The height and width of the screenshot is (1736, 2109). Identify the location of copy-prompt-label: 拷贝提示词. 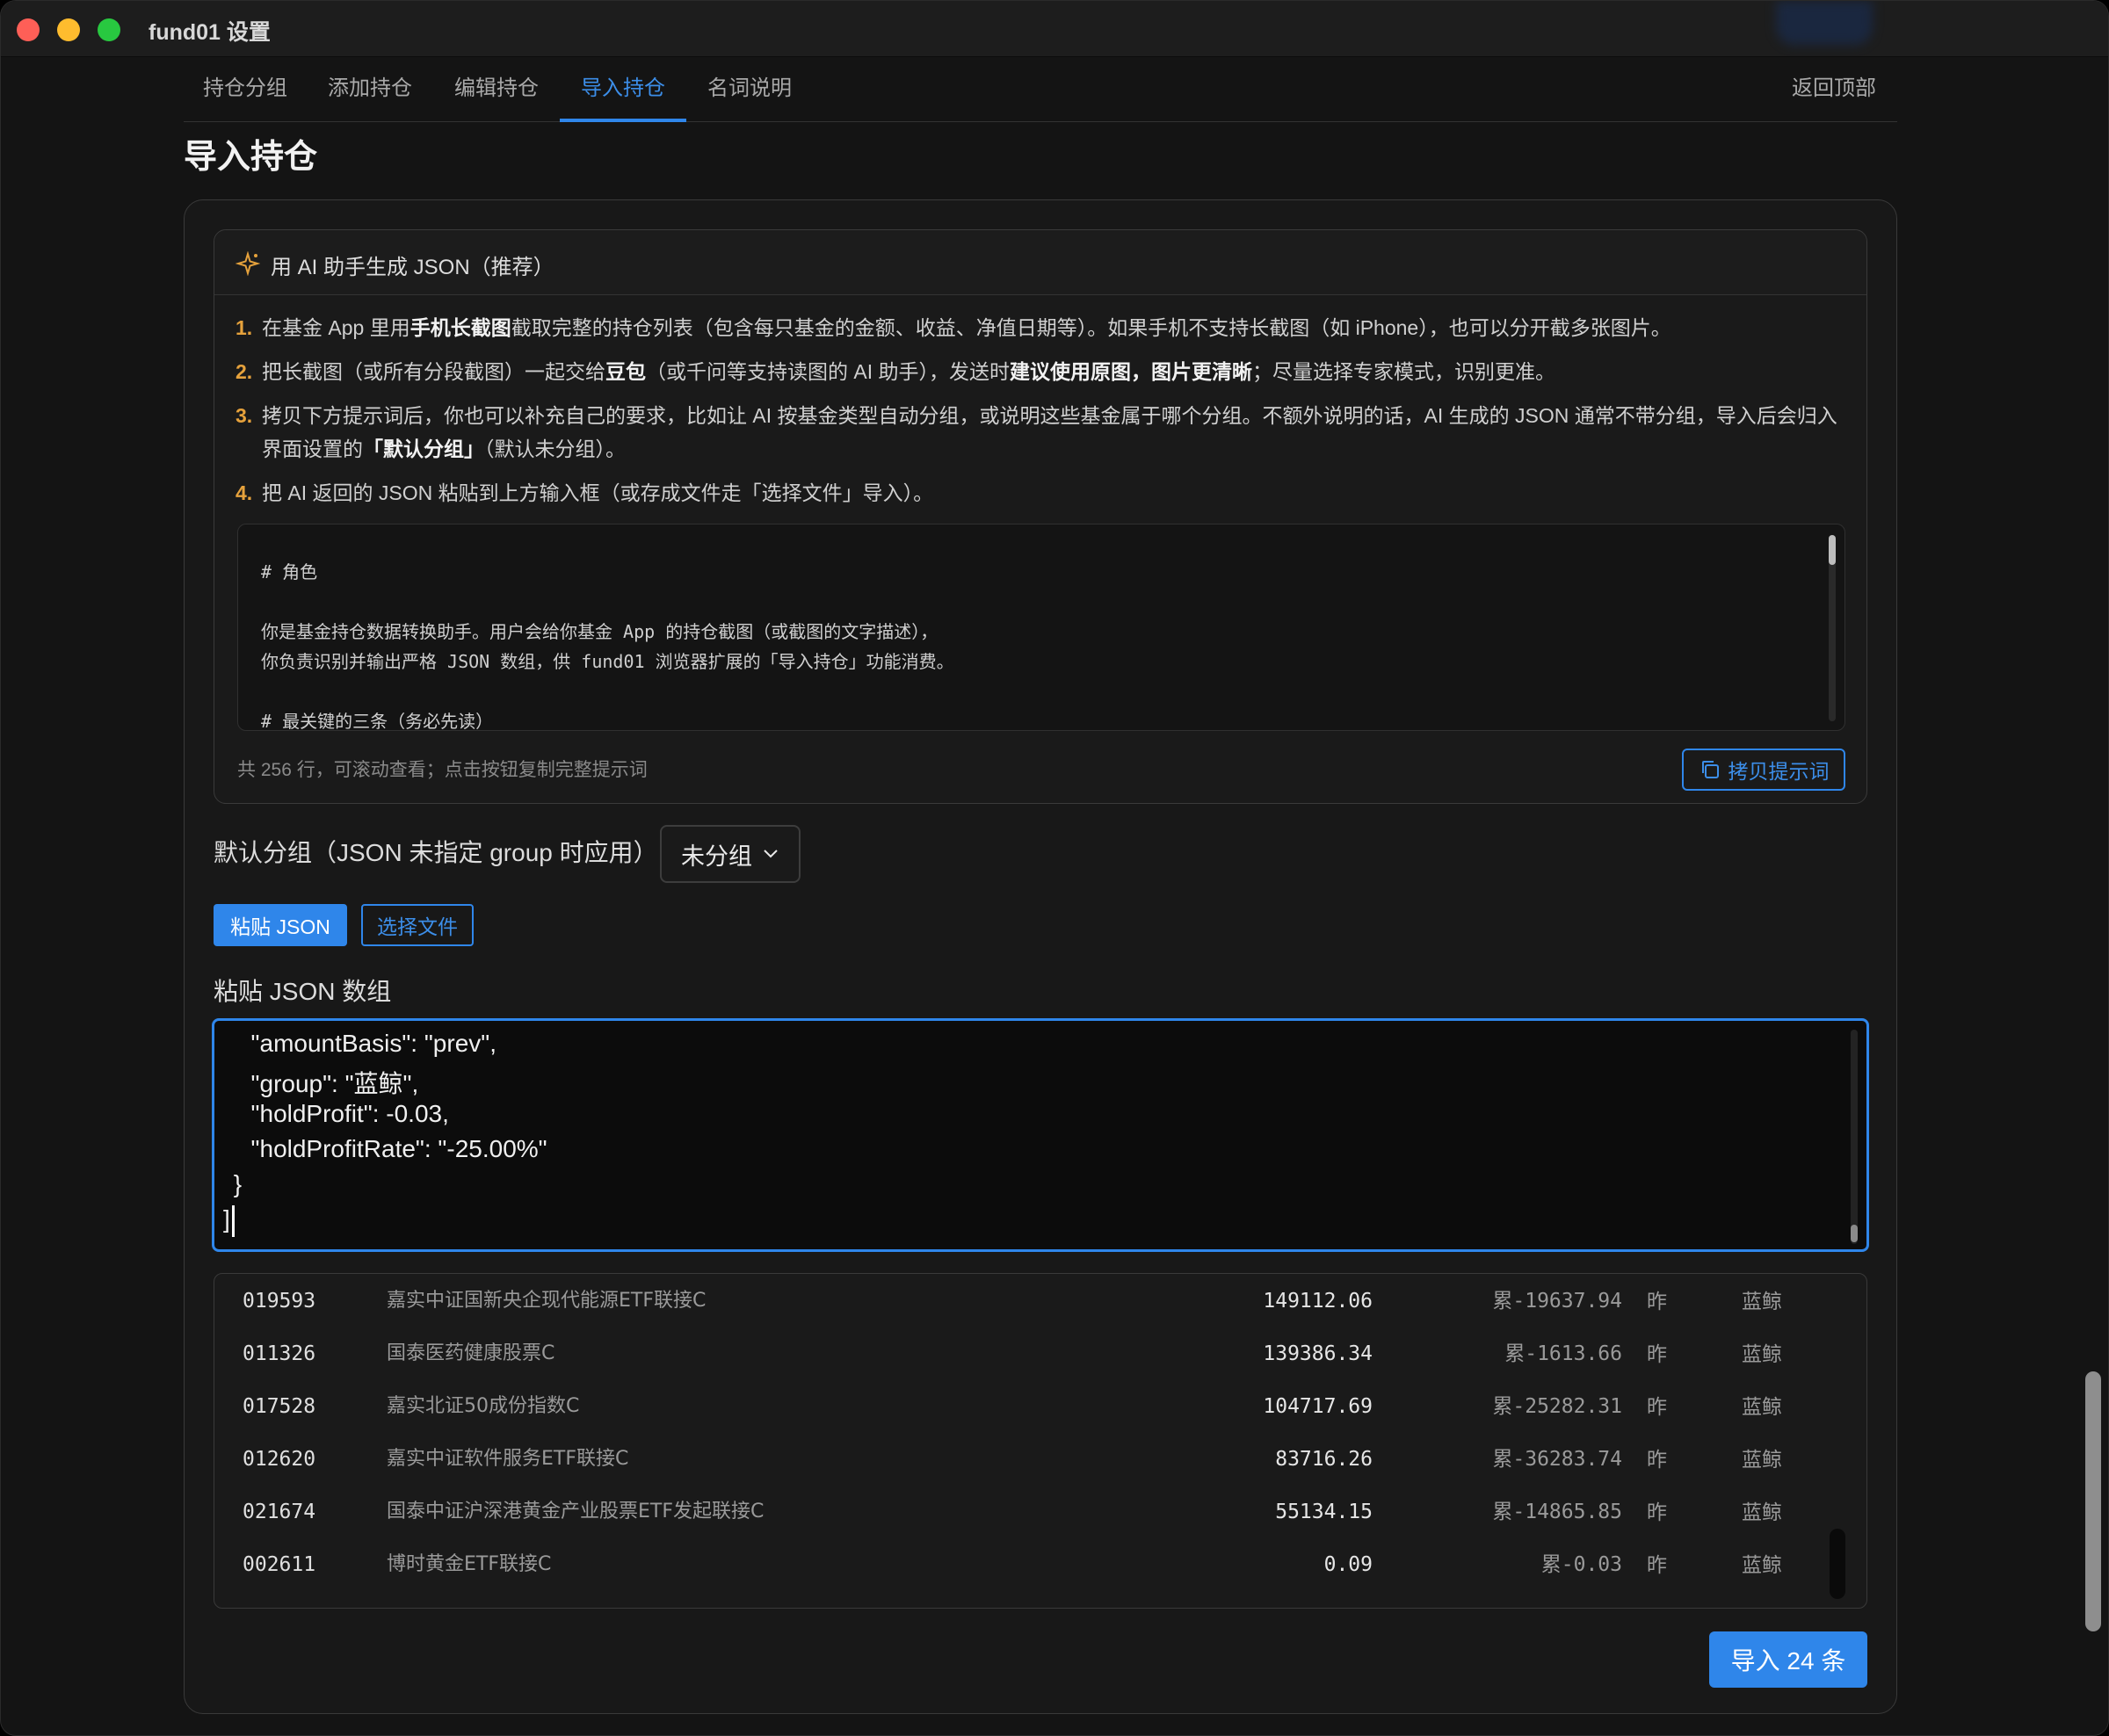
(1779, 771).